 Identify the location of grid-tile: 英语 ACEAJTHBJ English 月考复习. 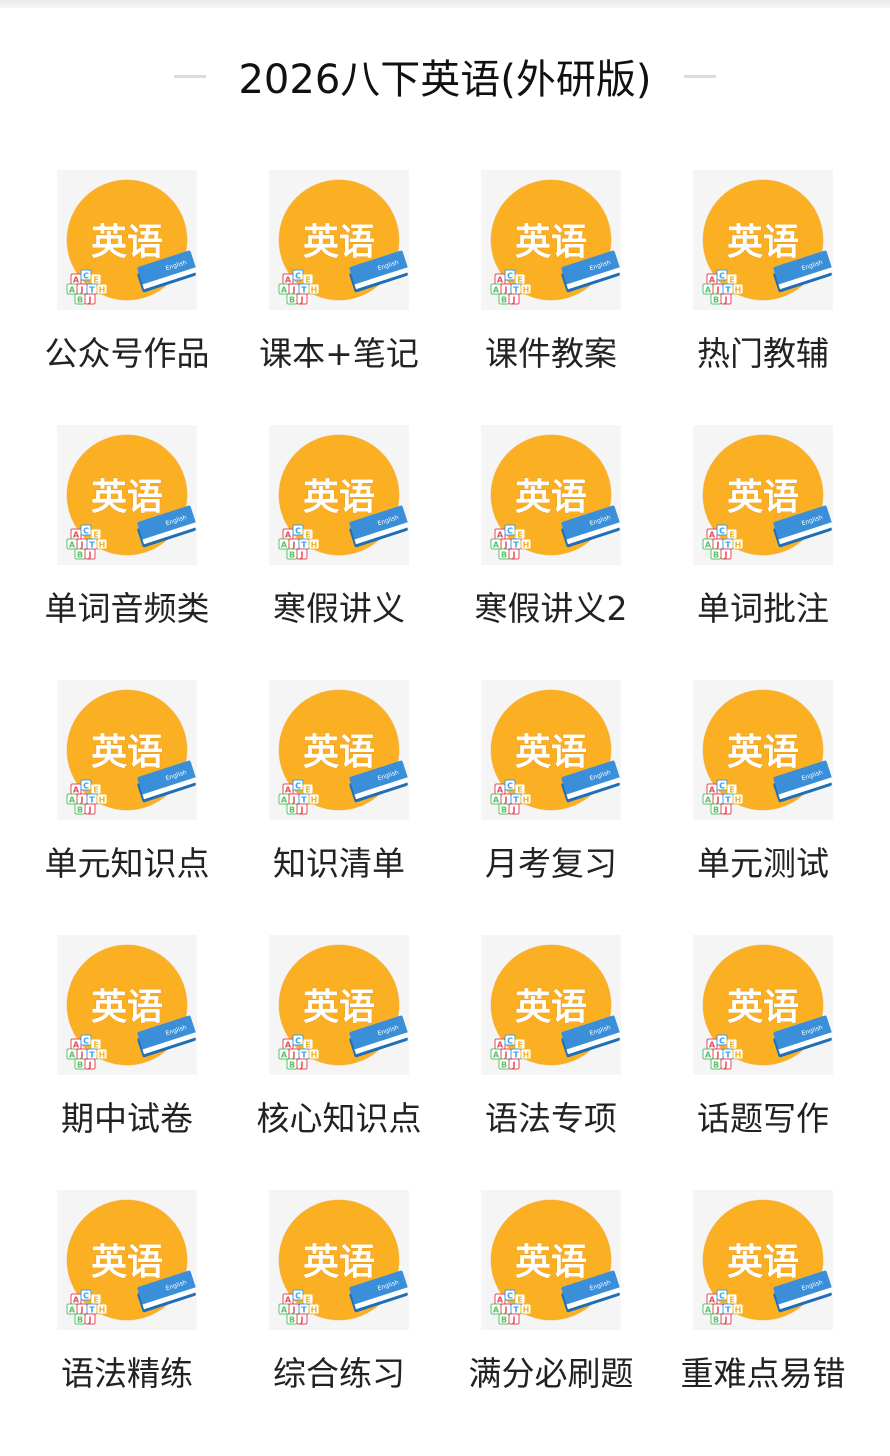
(551, 807).